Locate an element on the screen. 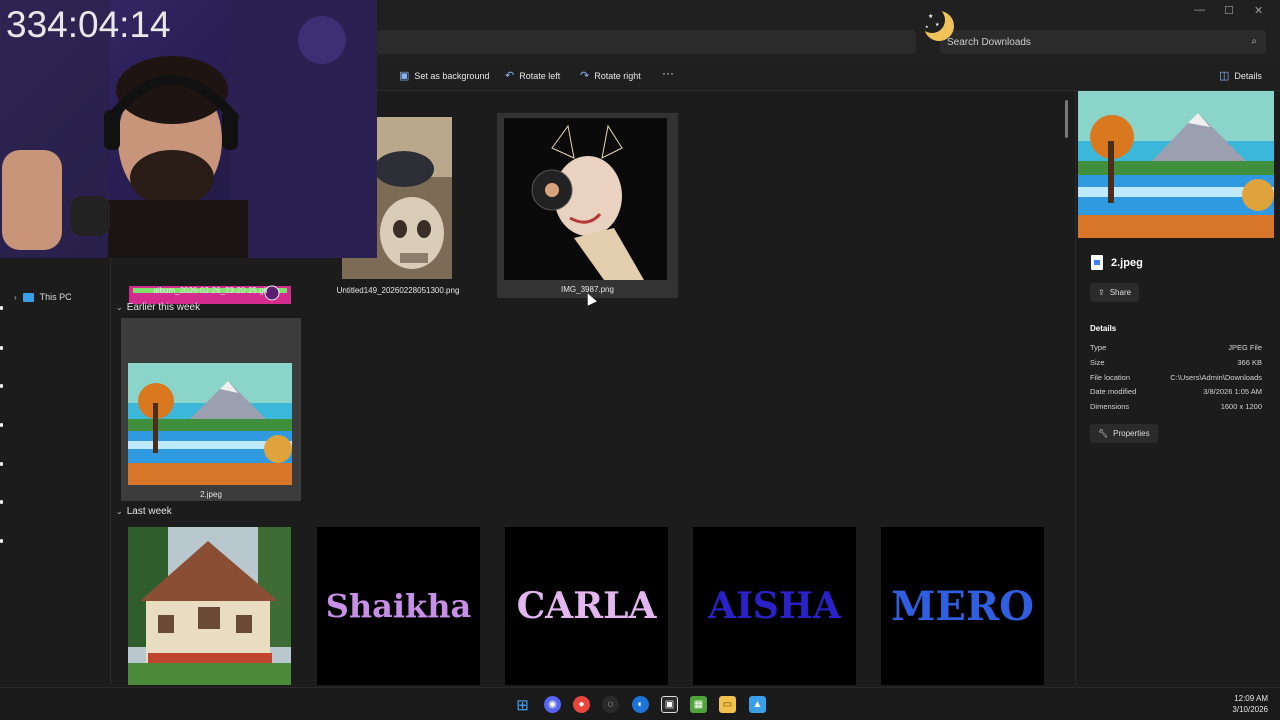 This screenshot has height=720, width=1280. start-icon: ⊞ is located at coordinates (522, 705).